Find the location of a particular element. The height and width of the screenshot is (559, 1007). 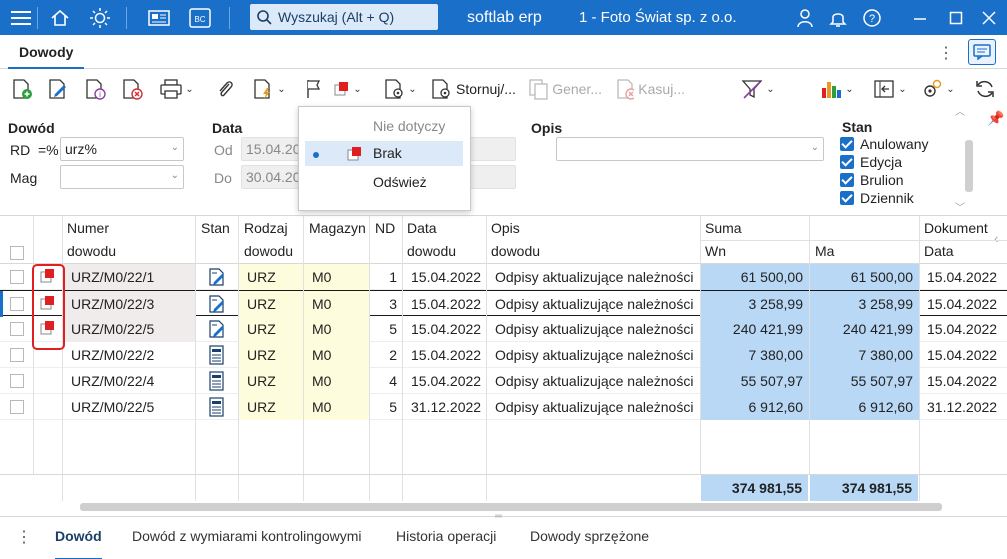

document-flash-button: ⌄ is located at coordinates (269, 89).